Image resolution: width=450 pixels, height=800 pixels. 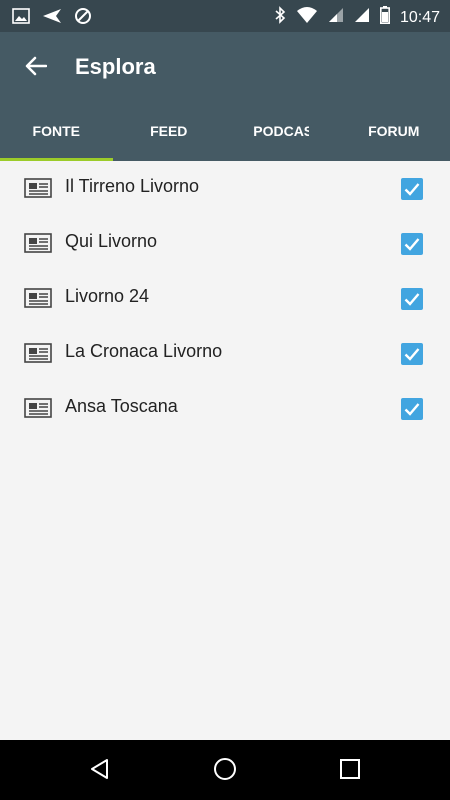 I want to click on source-name: Livorno 24, so click(x=107, y=296).